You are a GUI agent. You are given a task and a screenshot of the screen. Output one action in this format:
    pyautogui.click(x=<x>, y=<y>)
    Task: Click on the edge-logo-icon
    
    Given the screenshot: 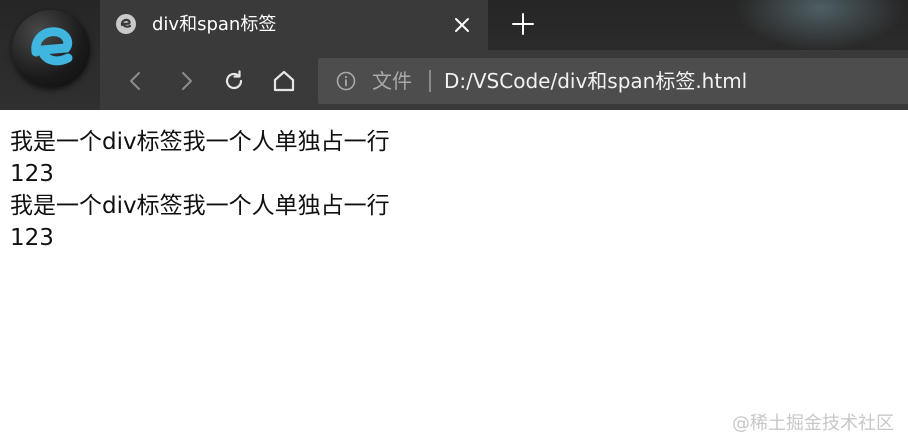 What is the action you would take?
    pyautogui.click(x=51, y=49)
    